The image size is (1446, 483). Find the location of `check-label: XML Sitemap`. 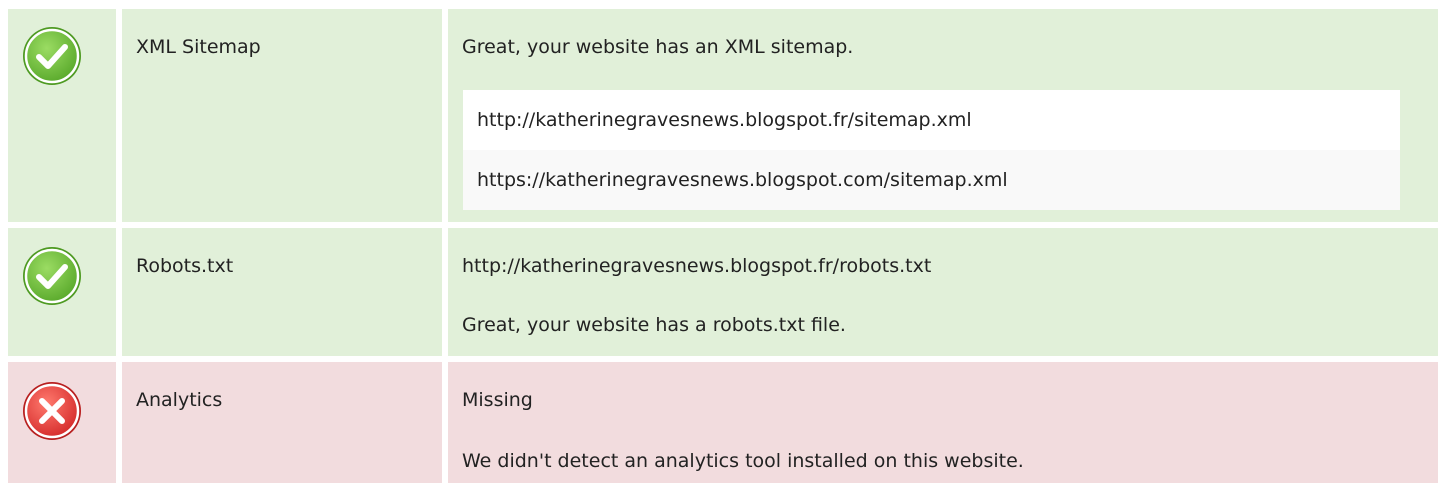

check-label: XML Sitemap is located at coordinates (198, 47).